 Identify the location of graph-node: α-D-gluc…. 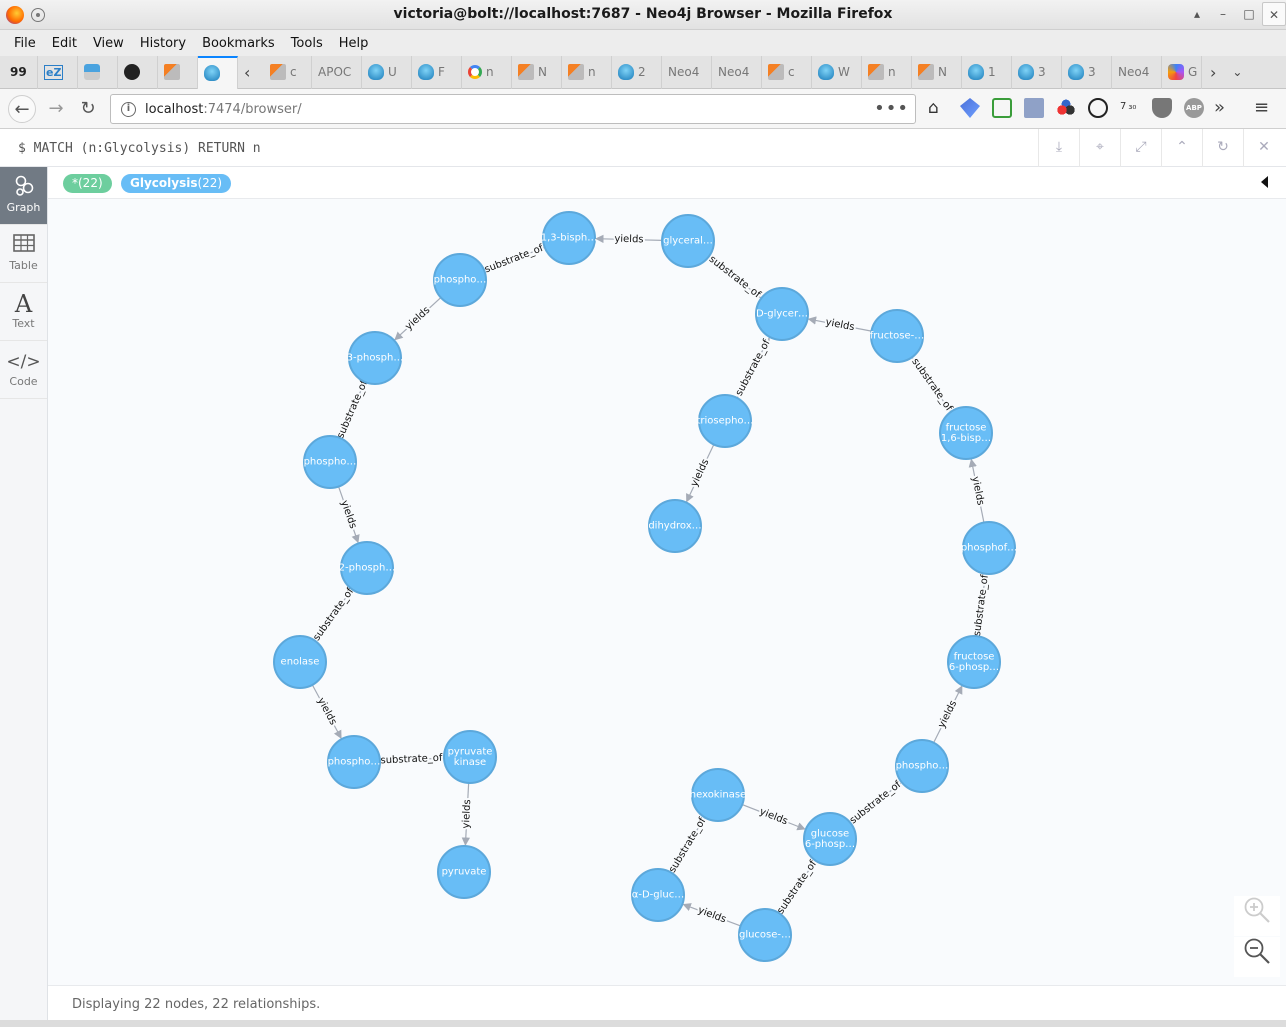
(658, 895).